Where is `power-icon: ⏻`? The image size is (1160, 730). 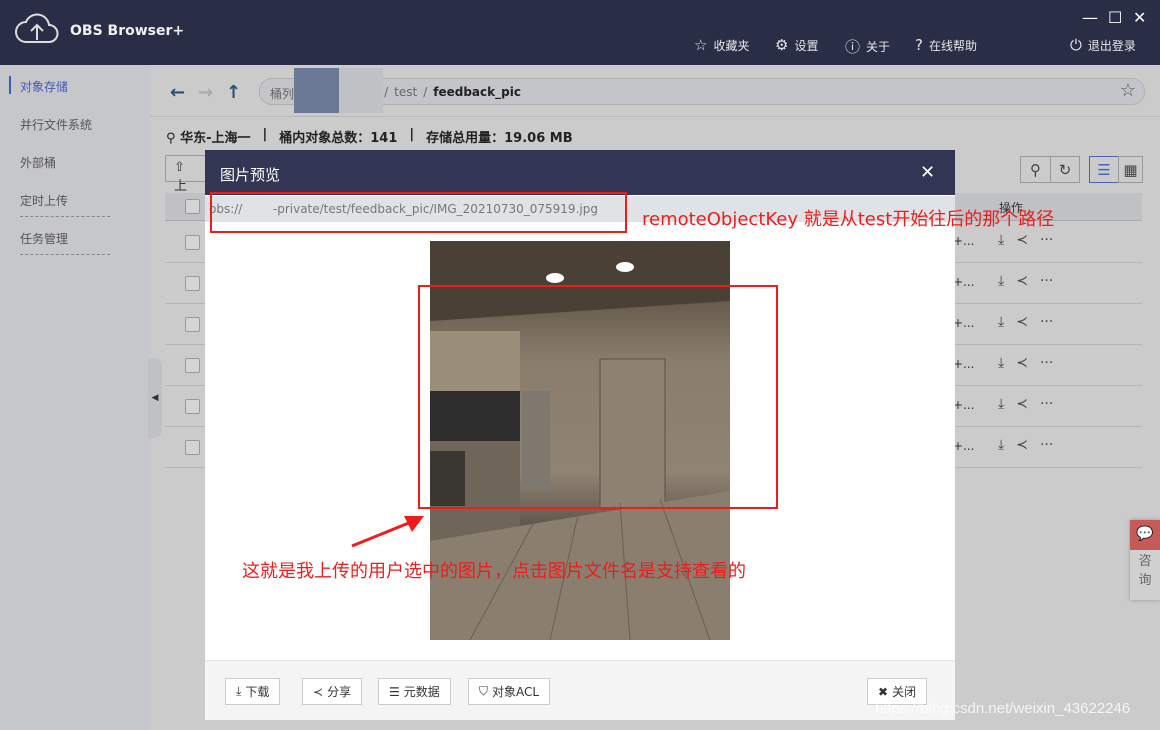 power-icon: ⏻ is located at coordinates (1076, 45).